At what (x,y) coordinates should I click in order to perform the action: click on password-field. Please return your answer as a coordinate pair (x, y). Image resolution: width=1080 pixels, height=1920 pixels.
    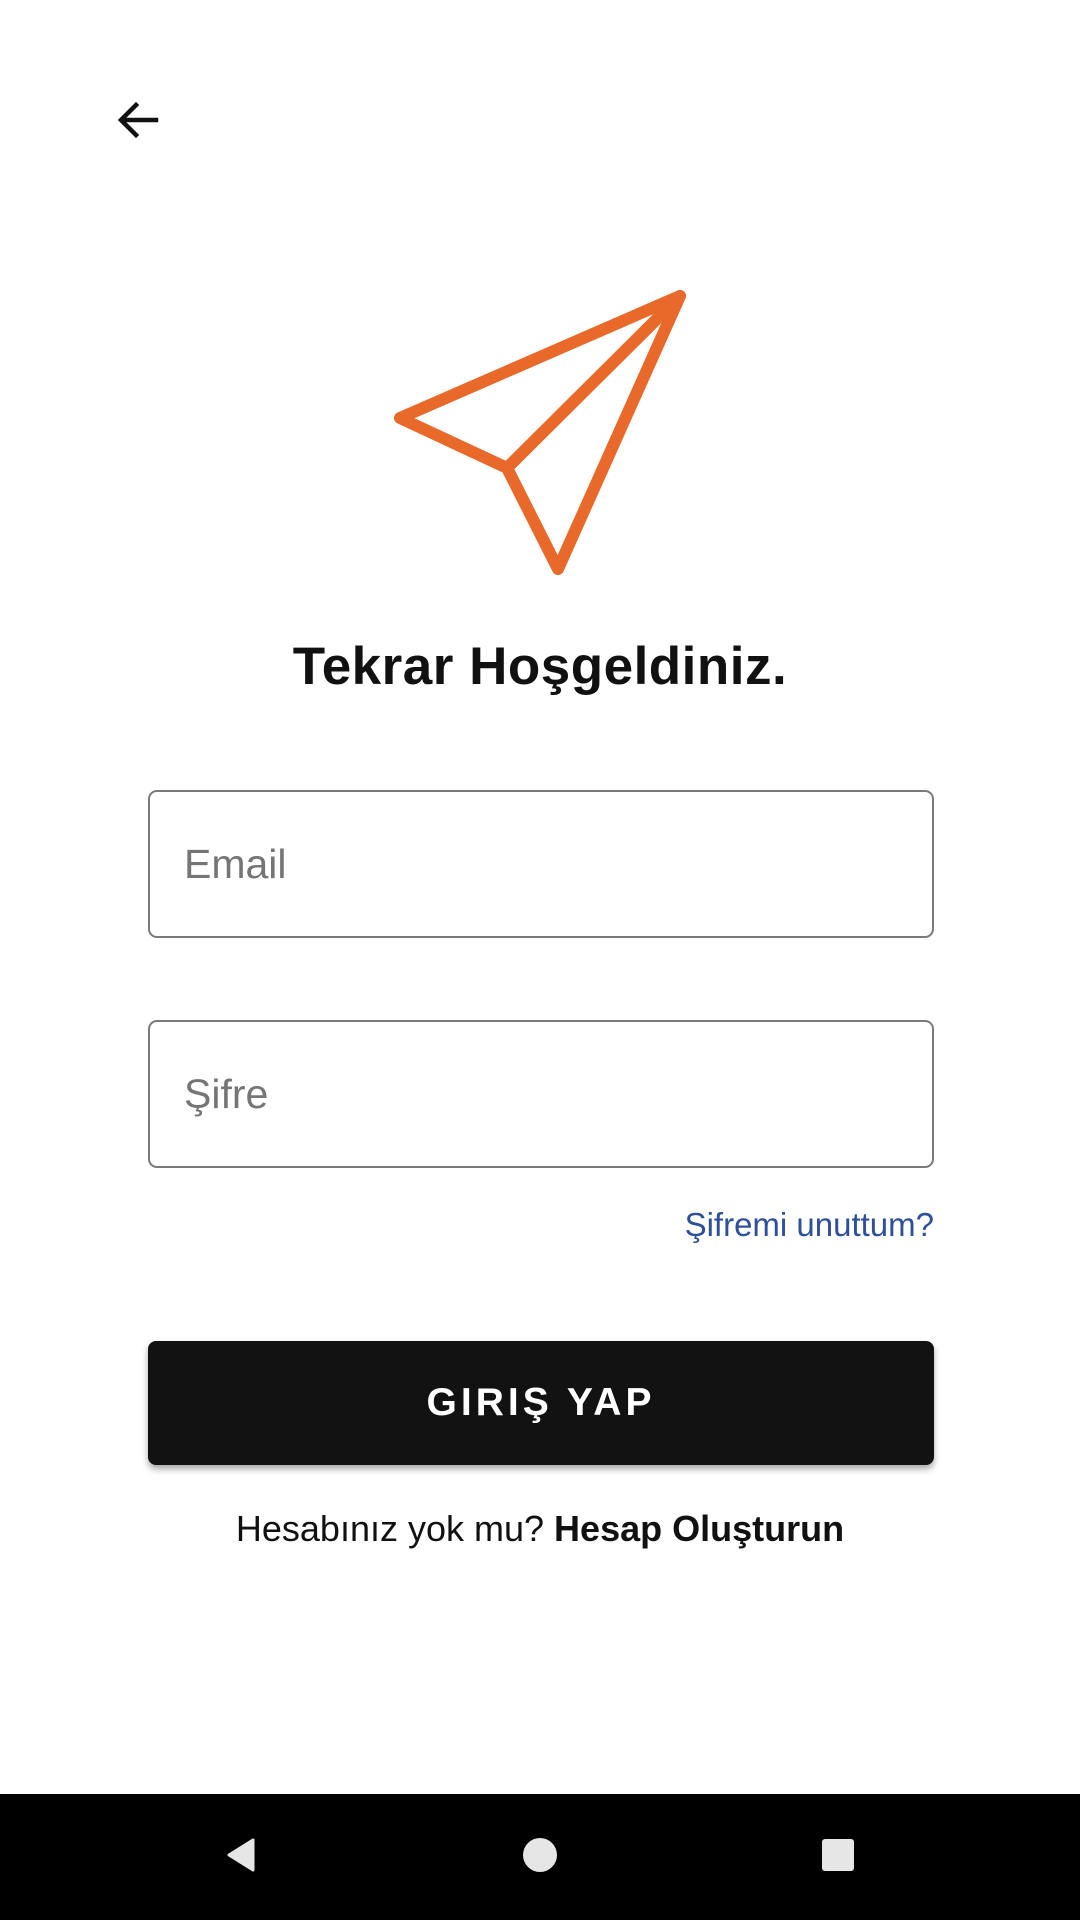
    Looking at the image, I should click on (541, 1094).